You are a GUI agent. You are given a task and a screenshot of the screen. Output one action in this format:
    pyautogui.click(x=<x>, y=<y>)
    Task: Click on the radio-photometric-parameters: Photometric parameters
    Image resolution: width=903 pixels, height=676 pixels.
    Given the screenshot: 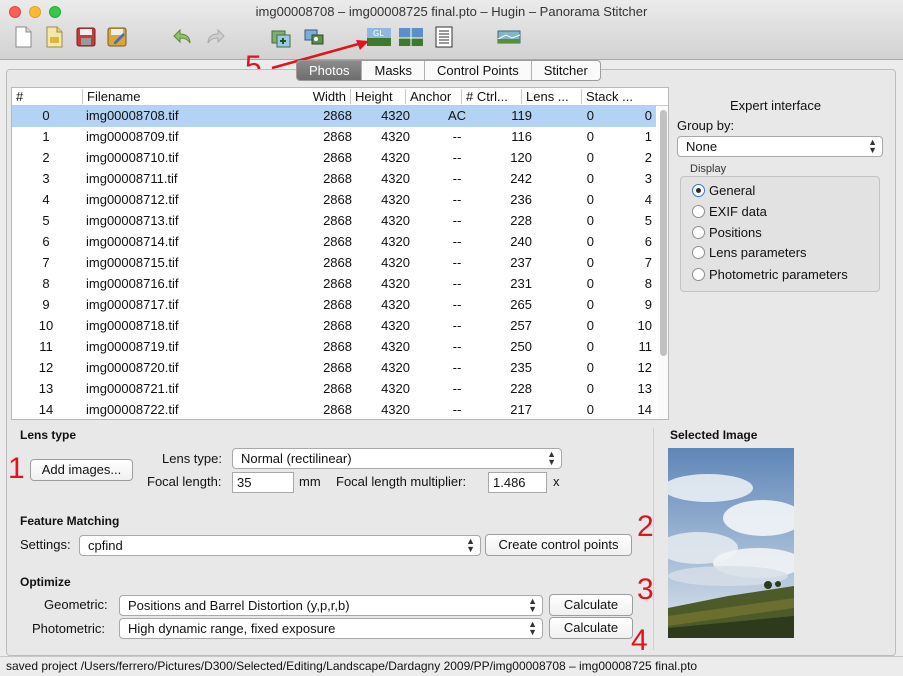 What is the action you would take?
    pyautogui.click(x=770, y=275)
    